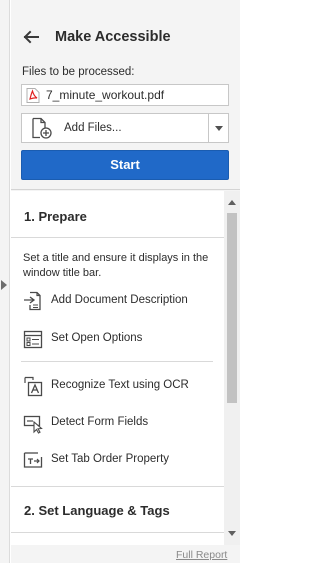  I want to click on tool-set-tab-order-property: Set Tab Order Property, so click(119, 460).